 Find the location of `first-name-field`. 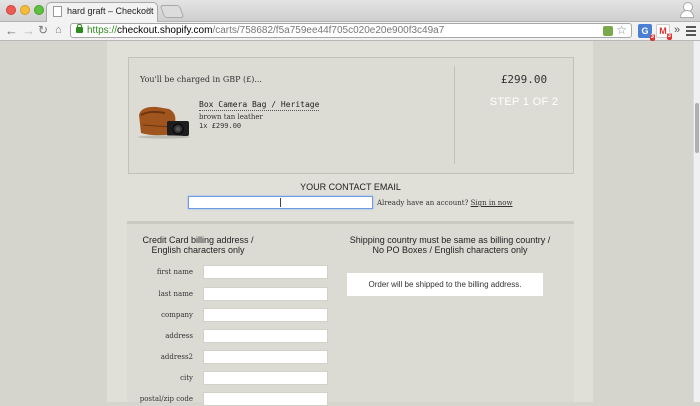

first-name-field is located at coordinates (265, 272).